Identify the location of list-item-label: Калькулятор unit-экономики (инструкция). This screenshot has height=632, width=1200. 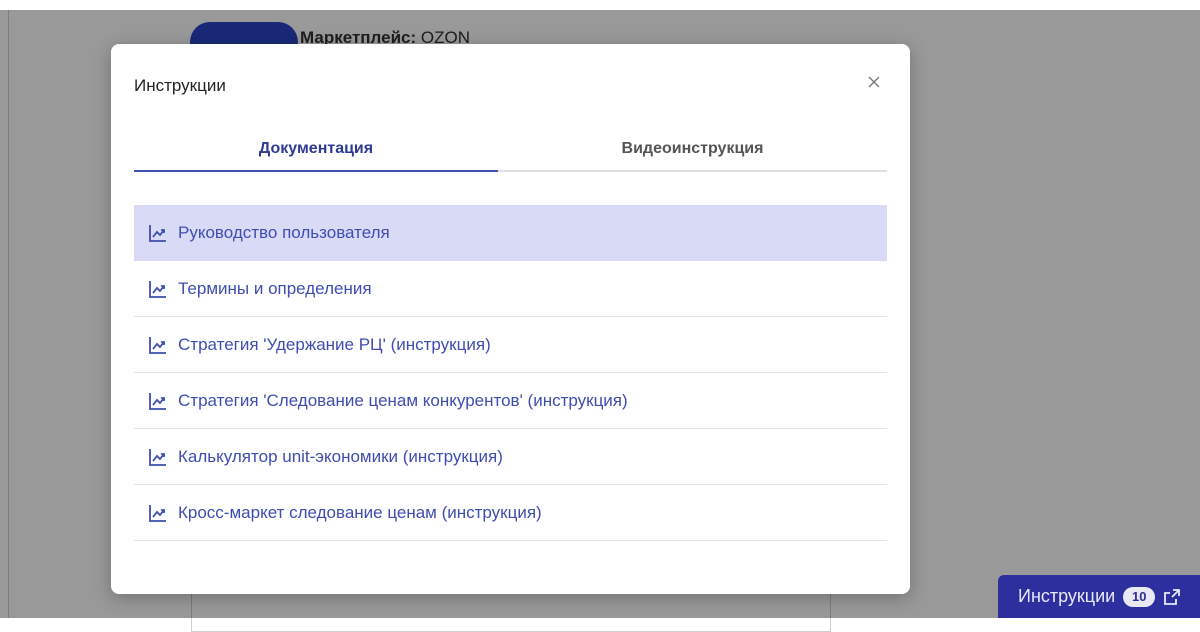
(340, 456).